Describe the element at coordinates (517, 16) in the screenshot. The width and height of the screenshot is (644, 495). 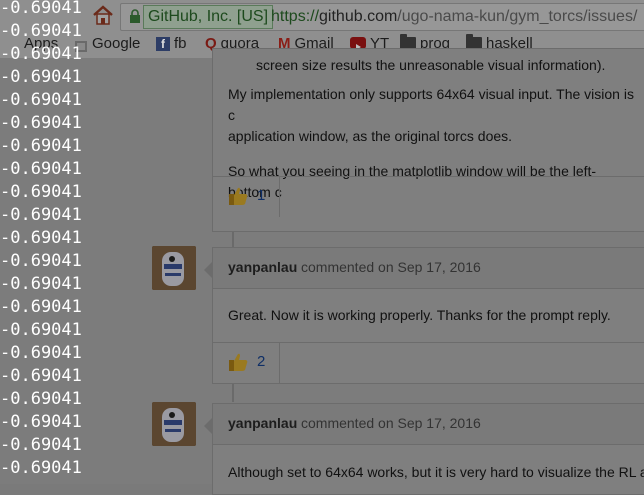
I see `url-path: /ugo-nama-kun/gym_torcs/issues/` at that location.